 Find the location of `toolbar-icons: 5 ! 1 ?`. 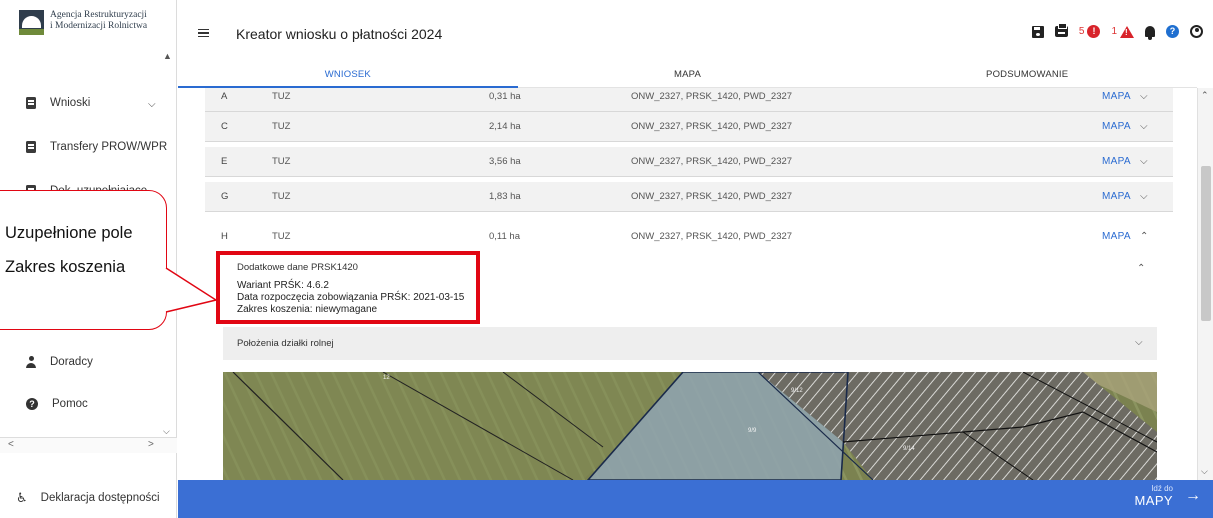

toolbar-icons: 5 ! 1 ? is located at coordinates (1112, 31).